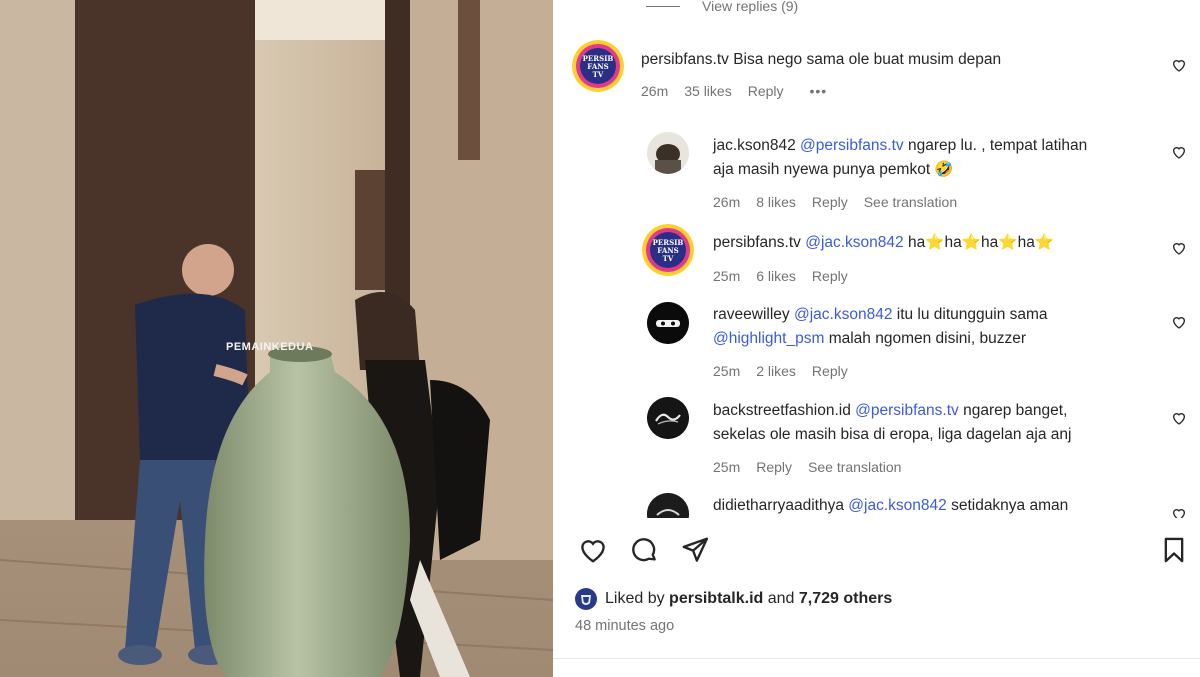 The width and height of the screenshot is (1200, 677). What do you see at coordinates (644, 550) in the screenshot?
I see `comment-icon` at bounding box center [644, 550].